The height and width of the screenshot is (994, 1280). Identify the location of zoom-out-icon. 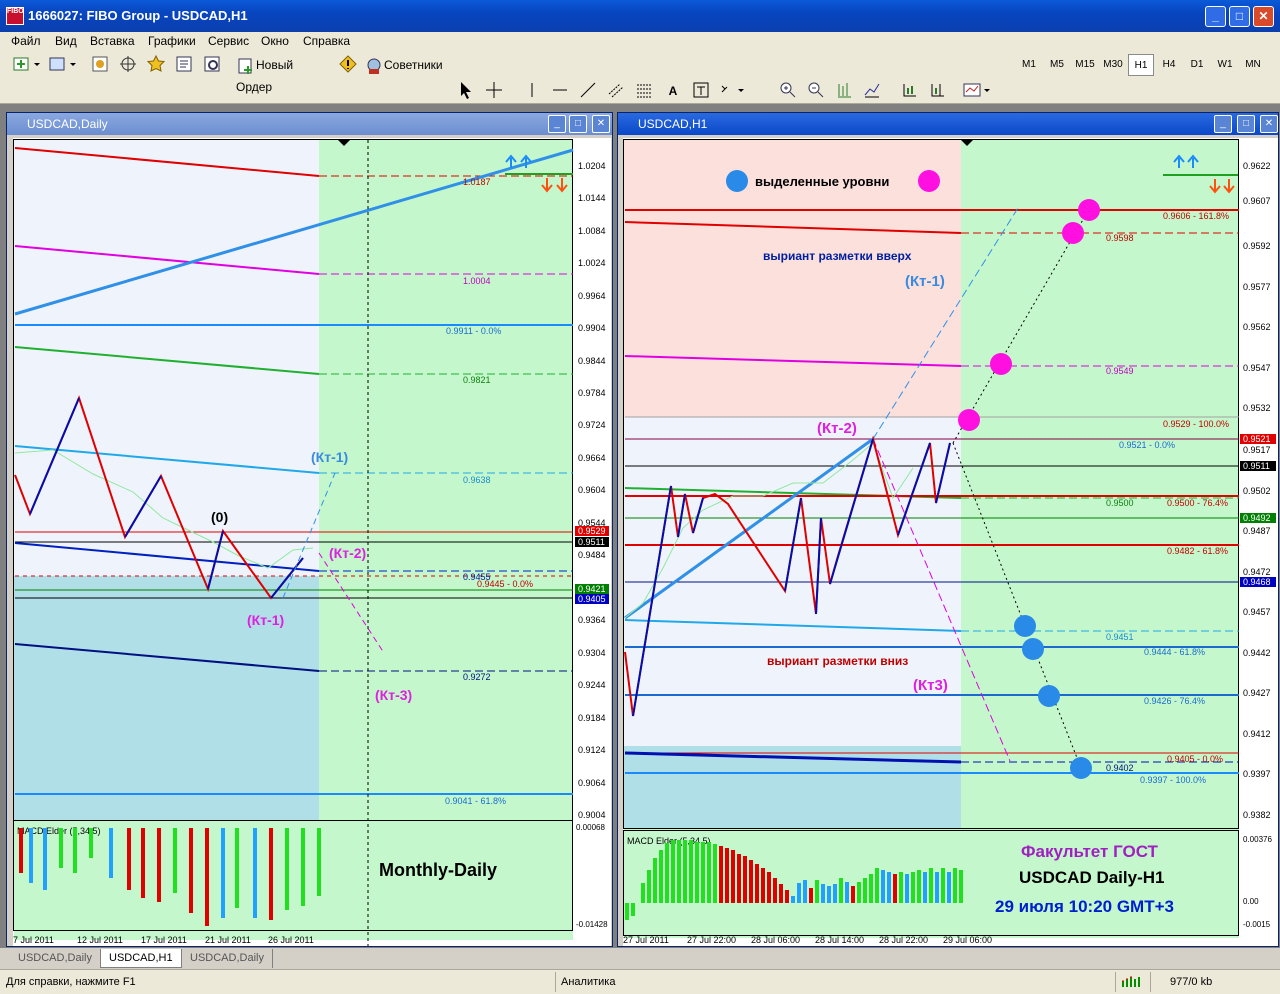
(817, 91).